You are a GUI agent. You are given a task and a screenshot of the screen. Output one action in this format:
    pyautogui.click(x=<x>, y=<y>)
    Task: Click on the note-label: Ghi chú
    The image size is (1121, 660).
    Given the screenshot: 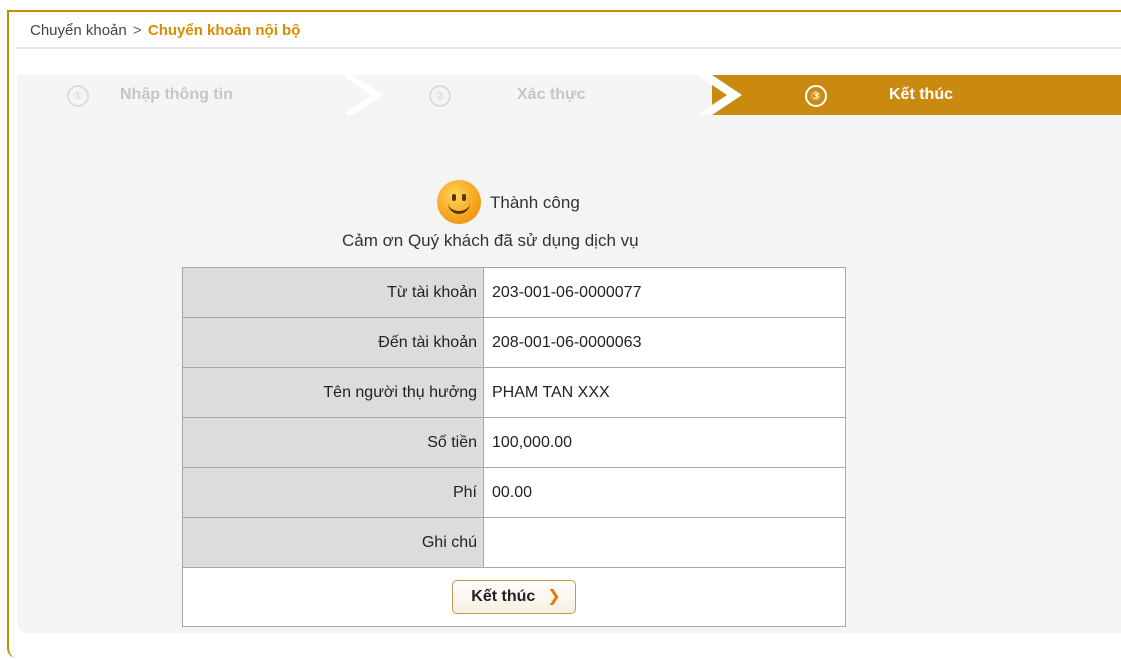 What is the action you would take?
    pyautogui.click(x=333, y=542)
    